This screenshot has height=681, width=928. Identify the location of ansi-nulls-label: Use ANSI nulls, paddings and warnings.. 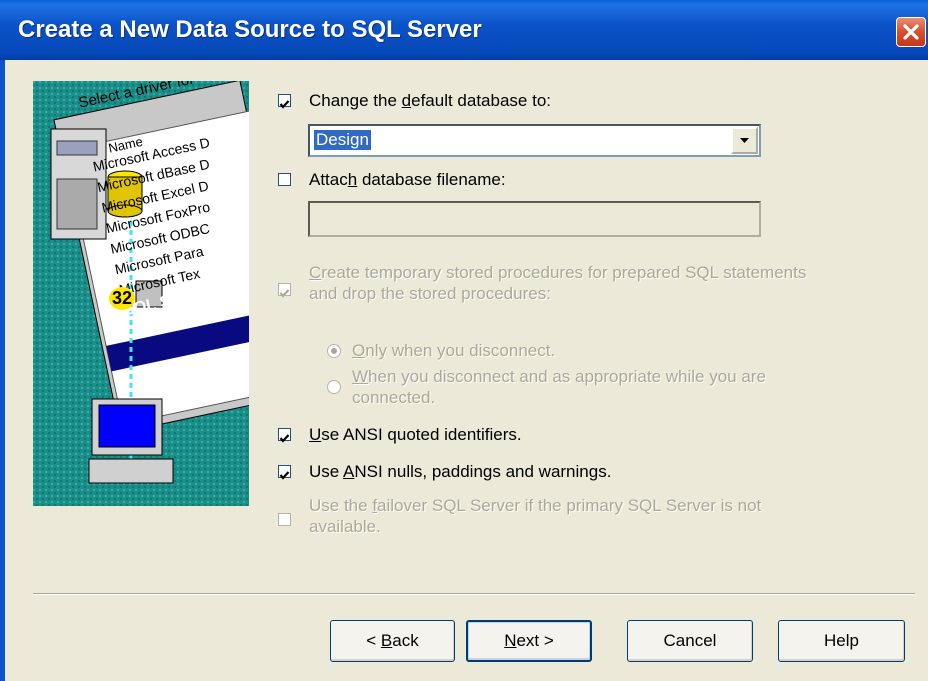
(460, 471).